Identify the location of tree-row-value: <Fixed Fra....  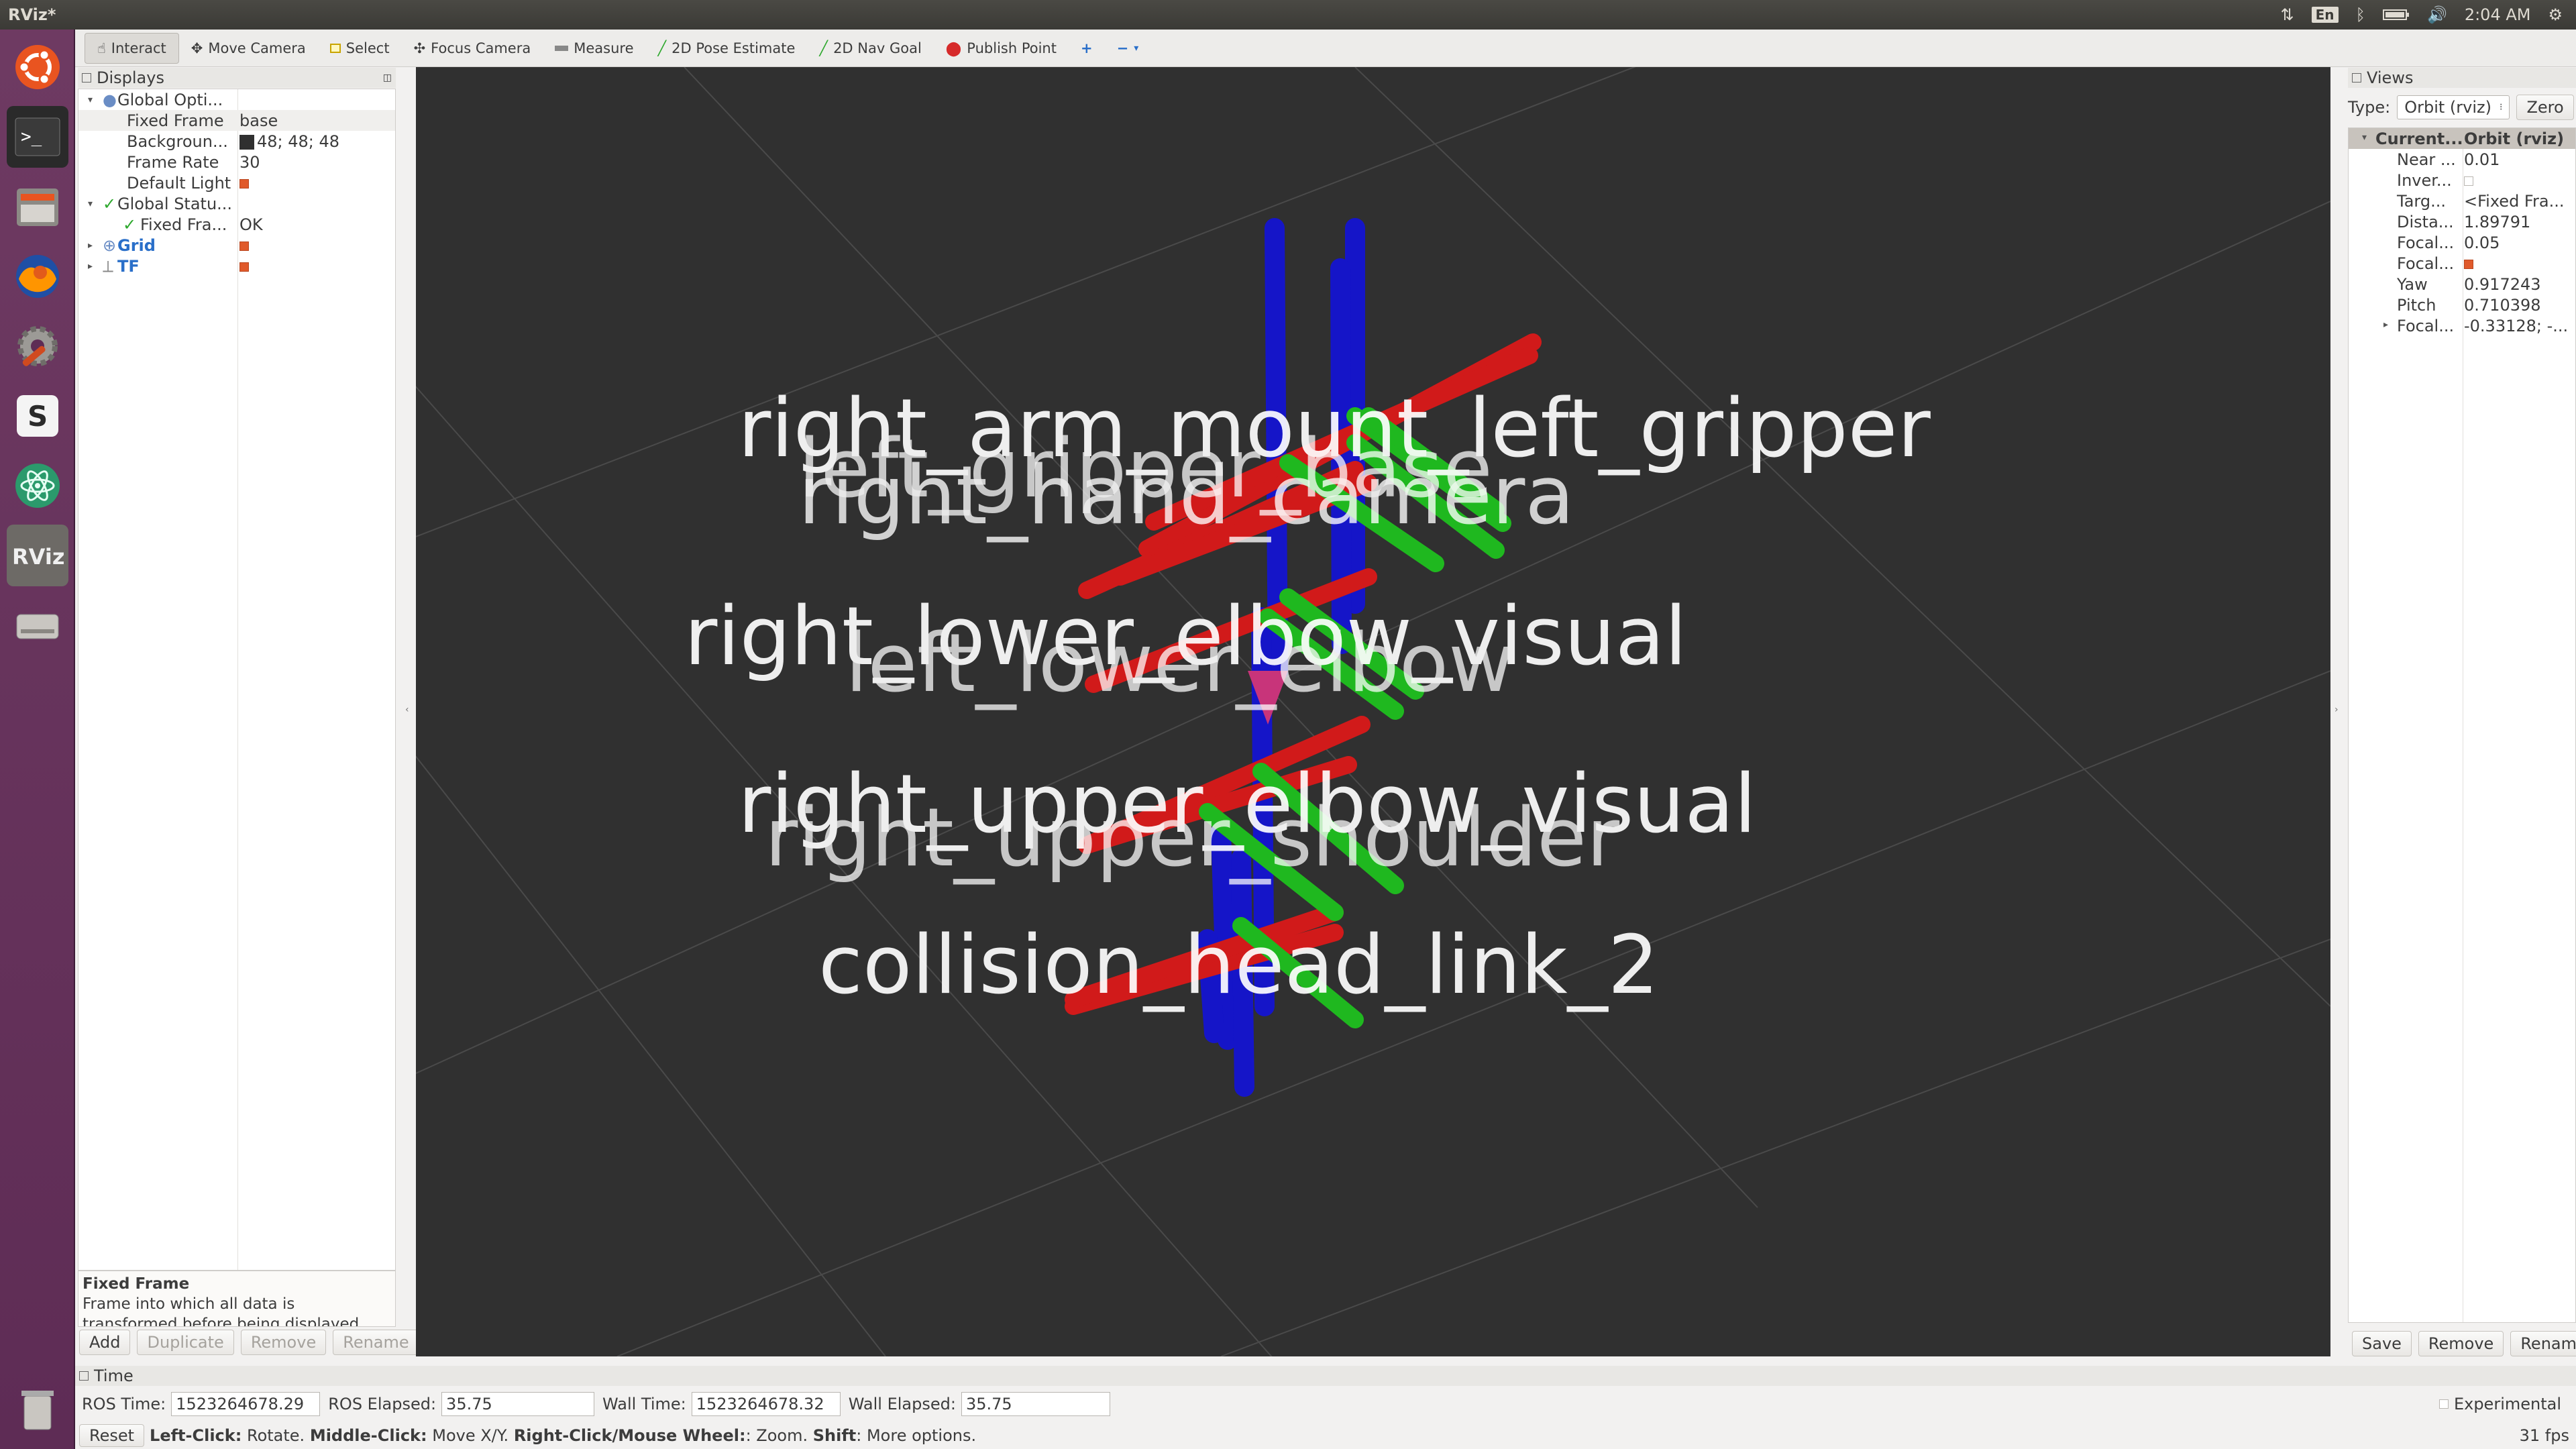
(2518, 201).